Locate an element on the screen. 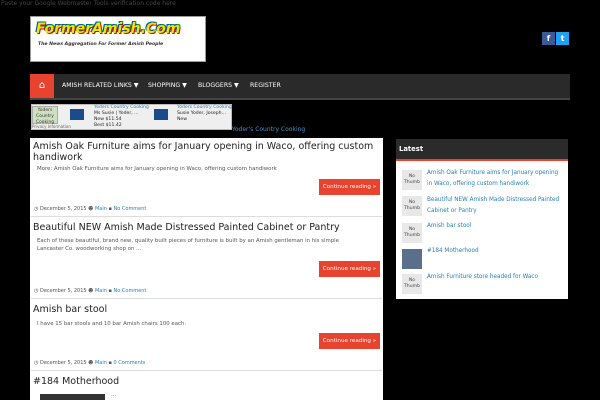  logo-text: FormerAmish.Com is located at coordinates (108, 29).